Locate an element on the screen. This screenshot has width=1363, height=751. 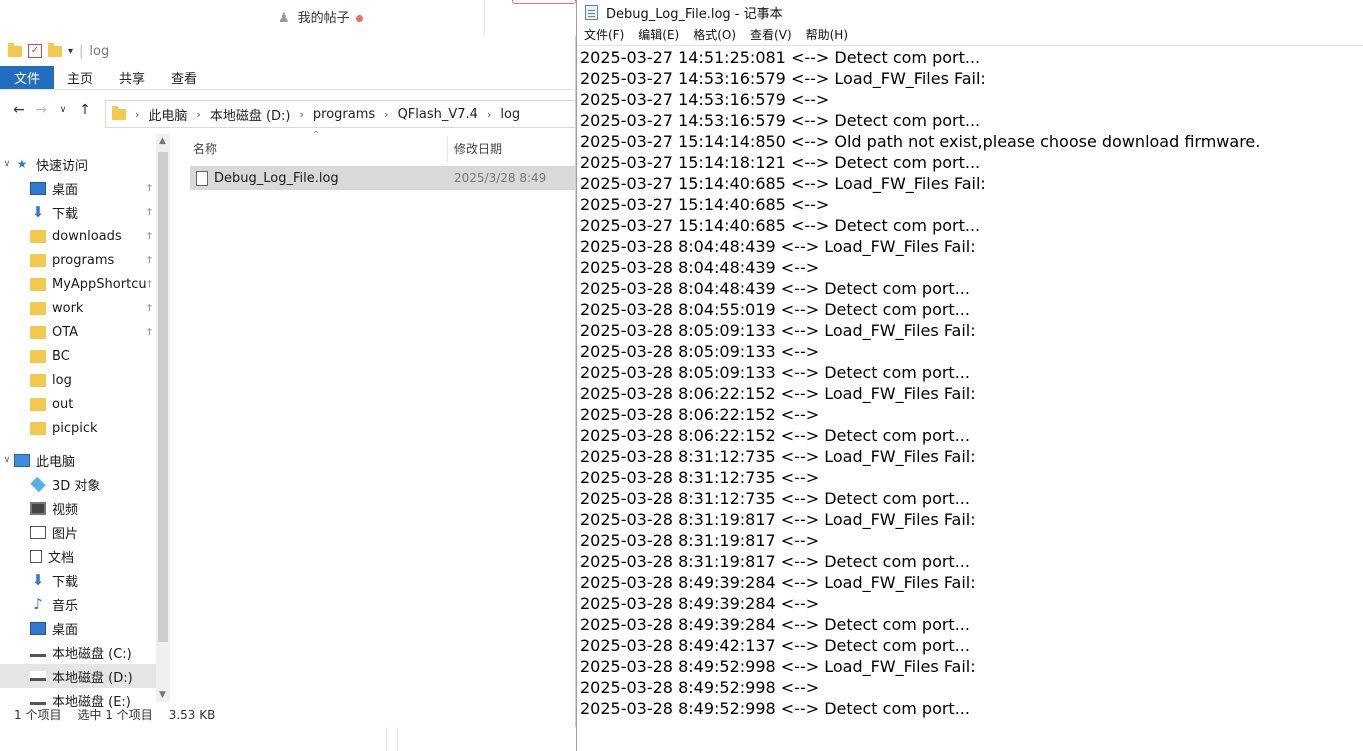
sidebar-item: downloads † is located at coordinates (78, 236).